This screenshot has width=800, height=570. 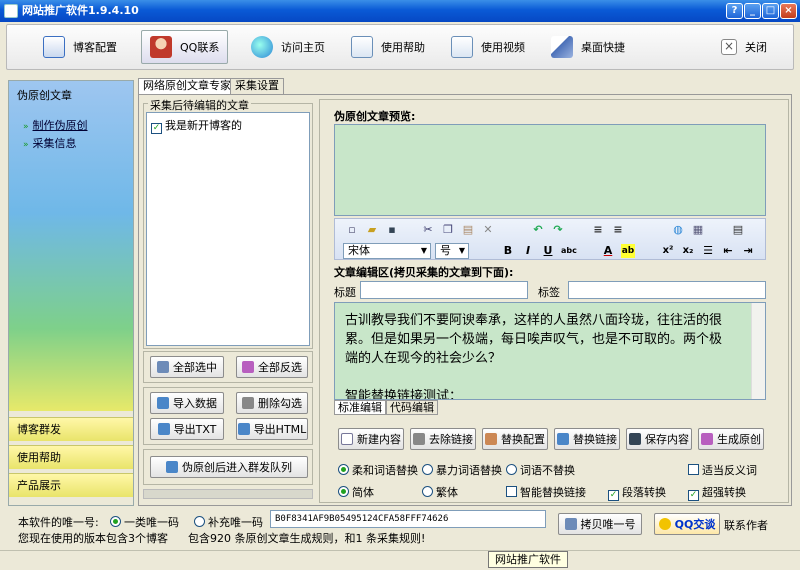 What do you see at coordinates (356, 492) in the screenshot?
I see `option-simplified: 简体` at bounding box center [356, 492].